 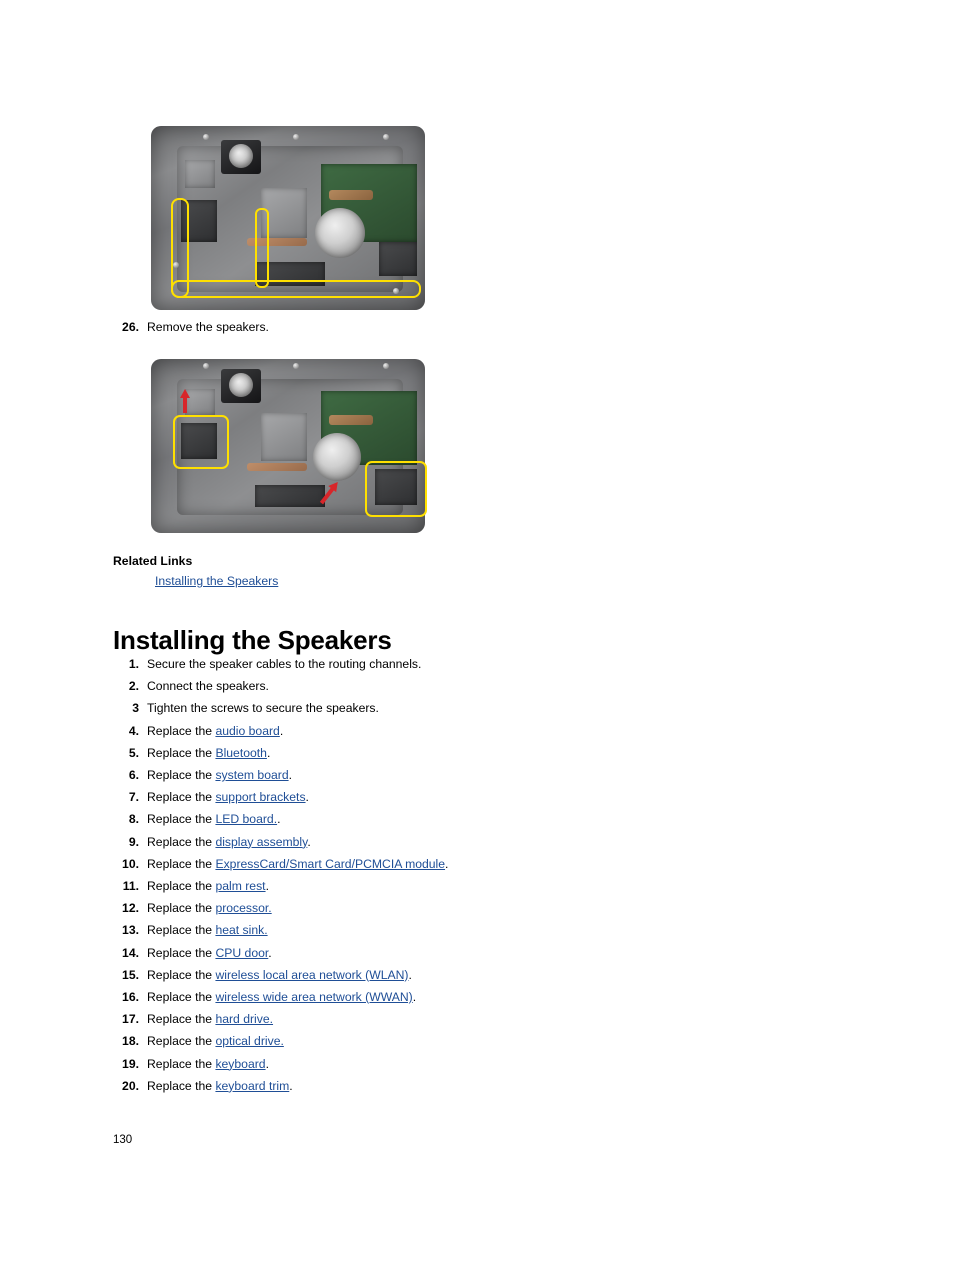 I want to click on step-text: Replace the support brackets., so click(x=228, y=797).